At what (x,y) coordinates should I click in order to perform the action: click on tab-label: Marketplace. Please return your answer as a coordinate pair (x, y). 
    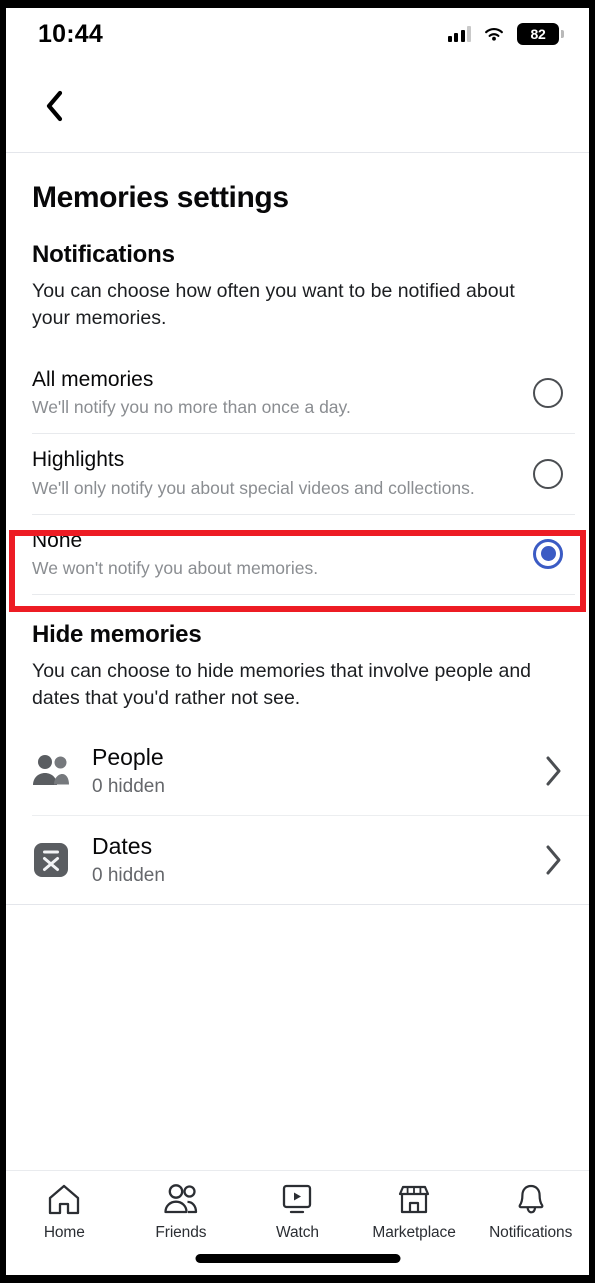
    Looking at the image, I should click on (414, 1232).